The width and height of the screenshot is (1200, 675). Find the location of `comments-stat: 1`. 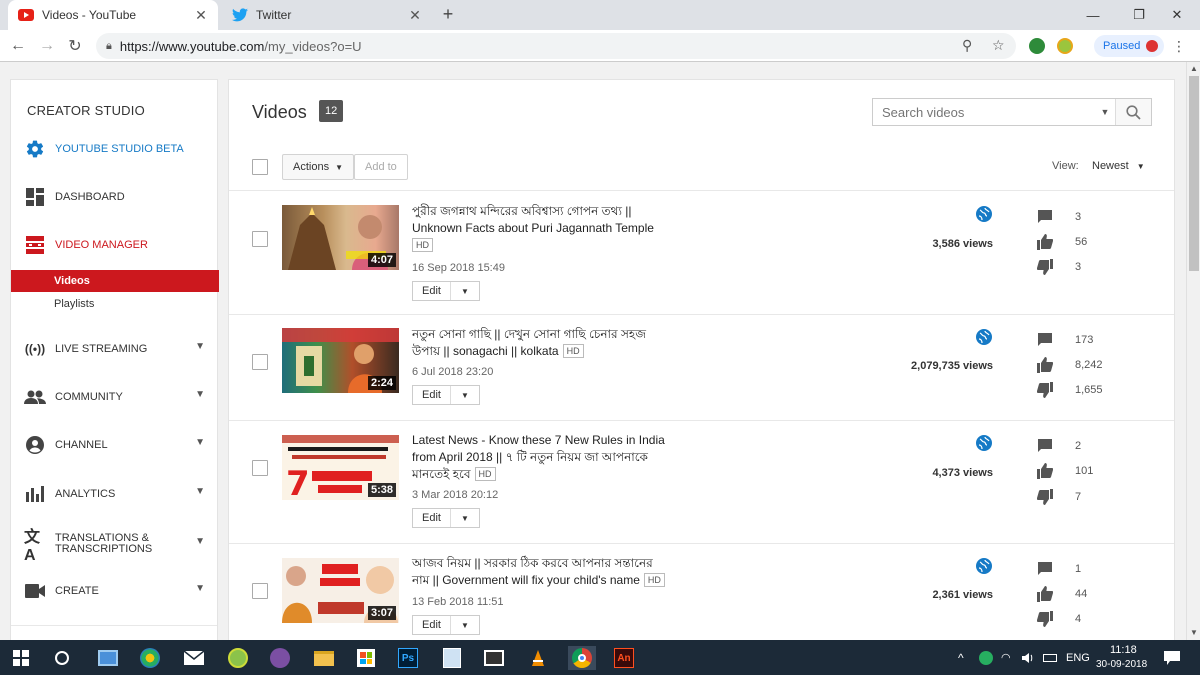

comments-stat: 1 is located at coordinates (1087, 569).